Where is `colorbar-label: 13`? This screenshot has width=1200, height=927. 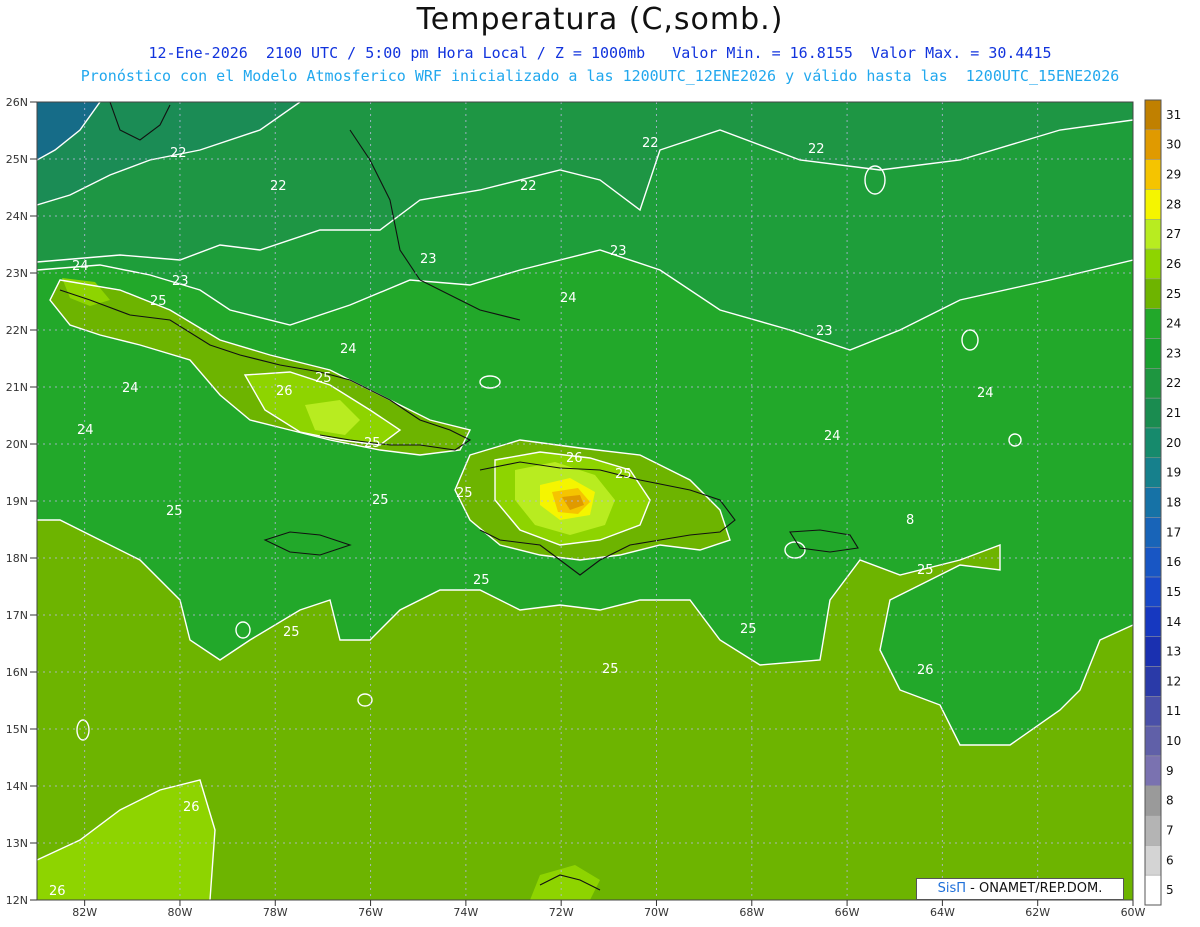
colorbar-label: 13 is located at coordinates (1173, 652).